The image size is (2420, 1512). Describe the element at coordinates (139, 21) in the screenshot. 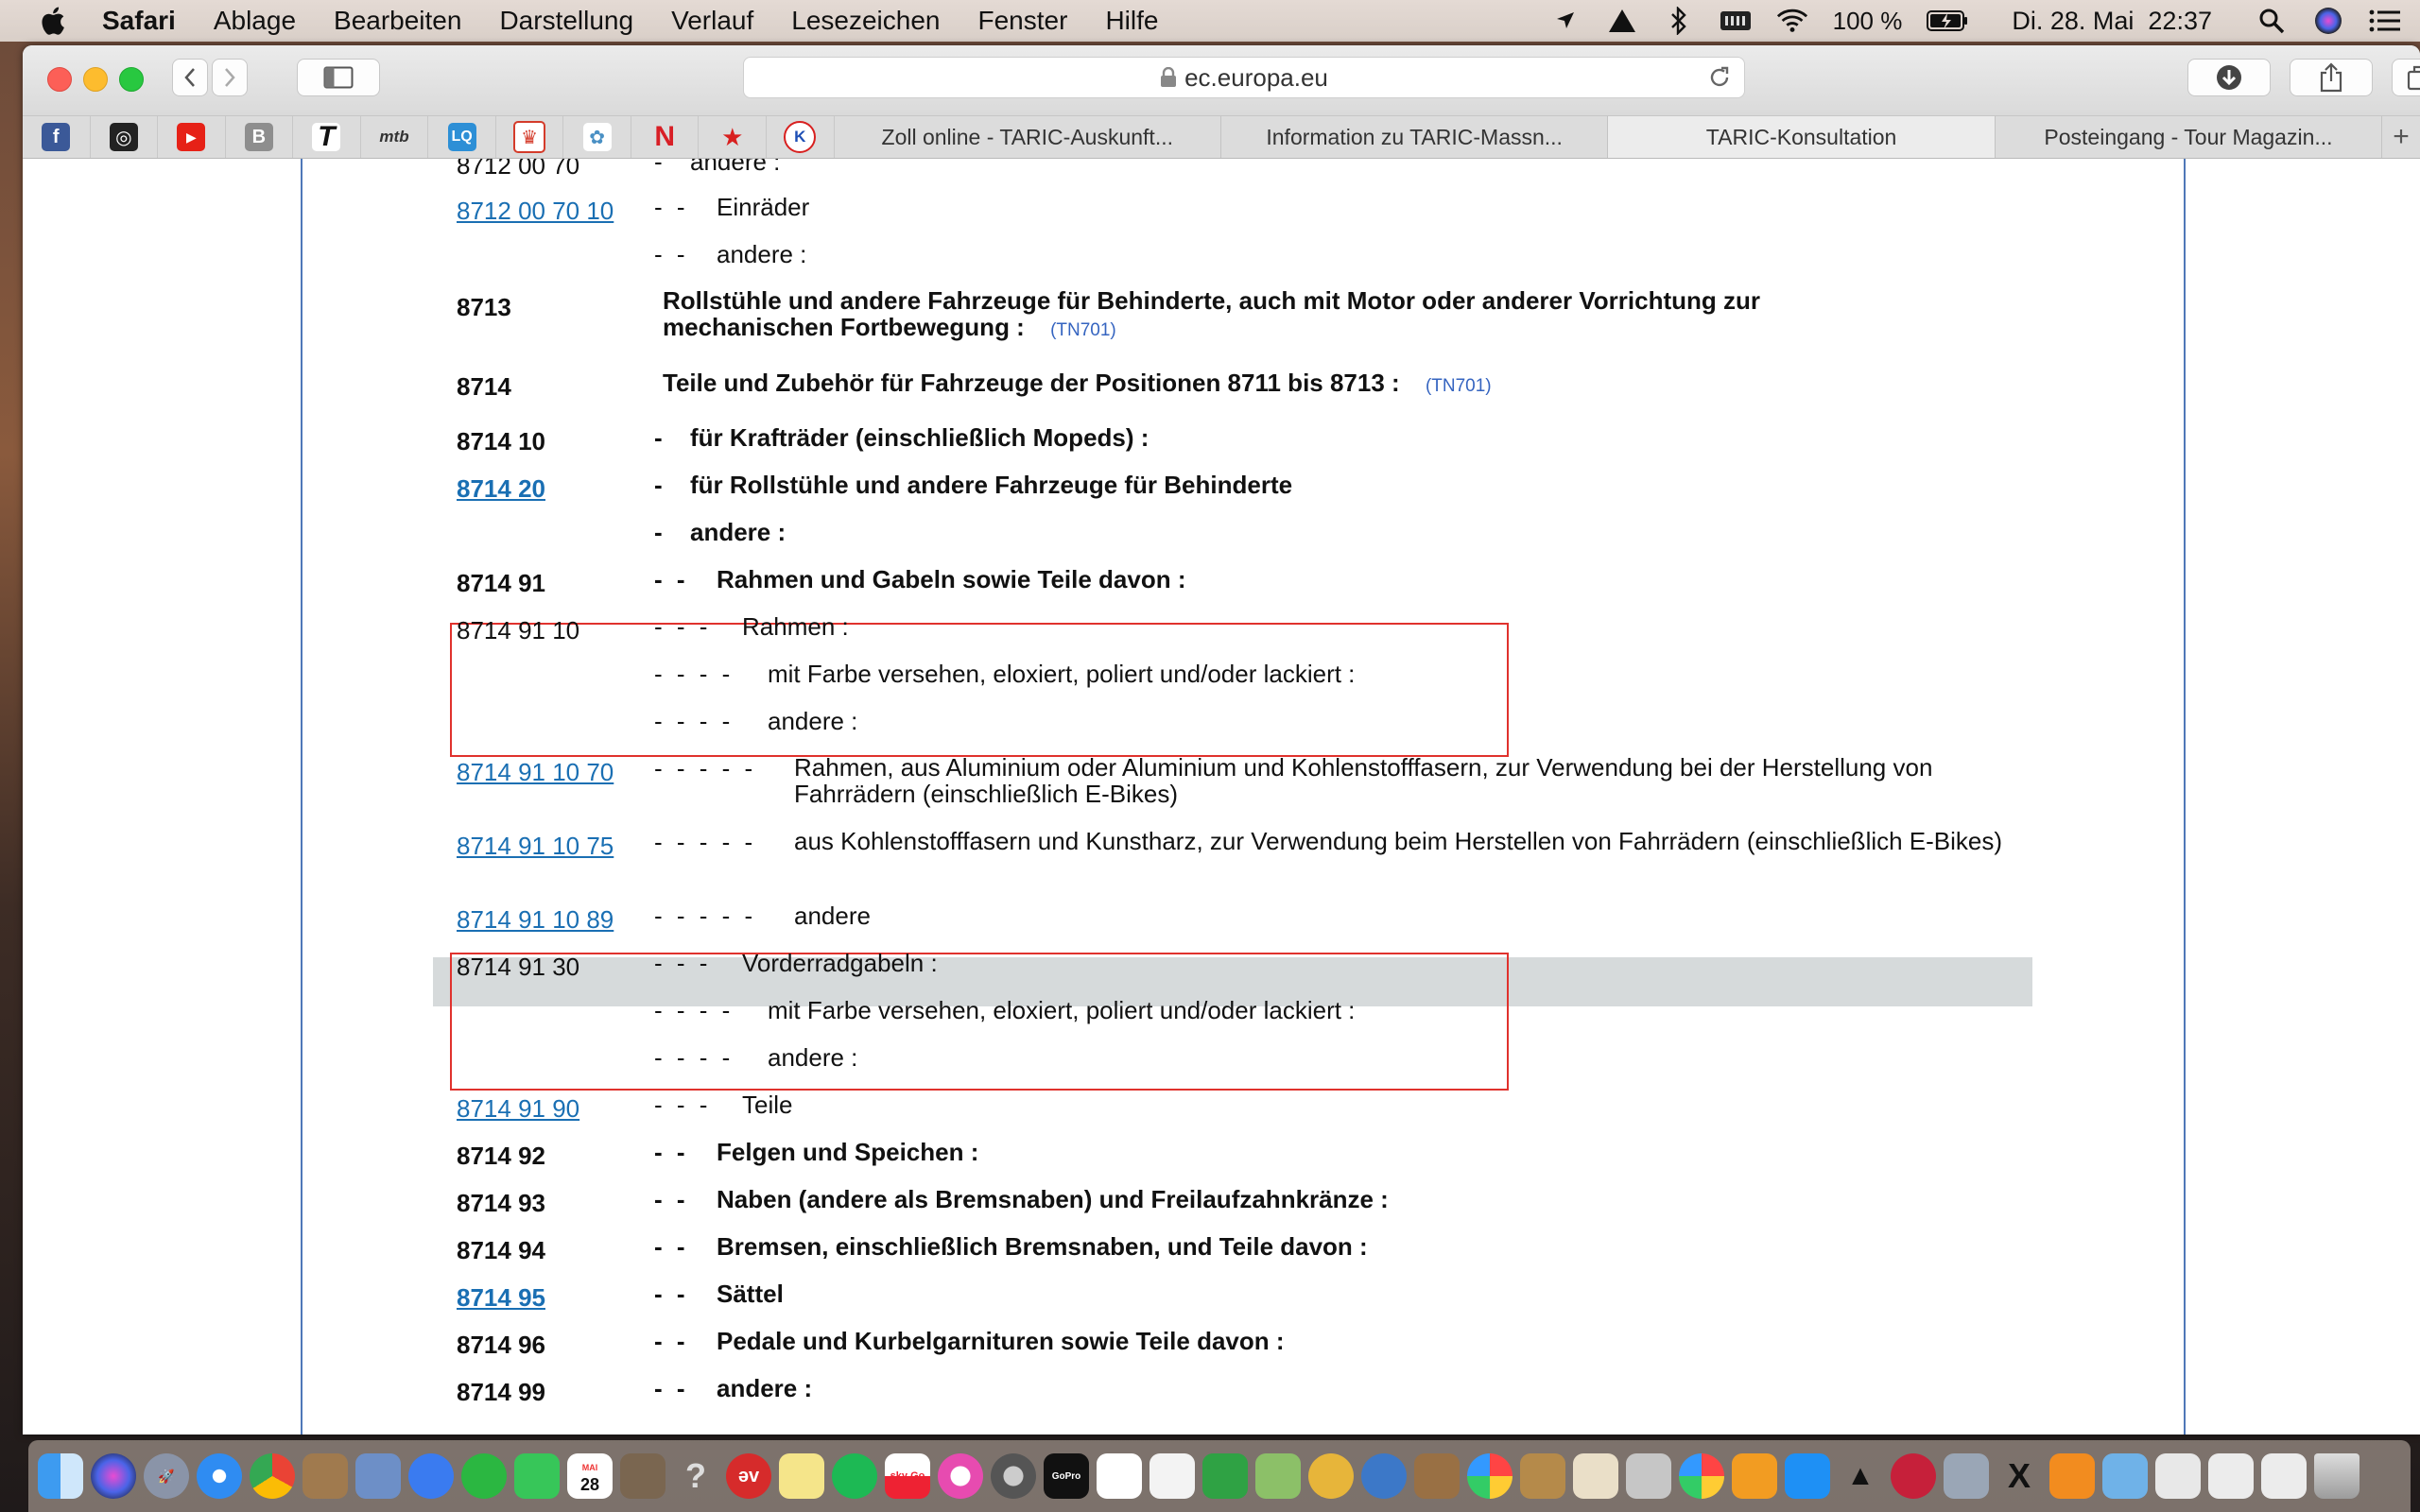

I see `menu-app-name: Safari` at that location.